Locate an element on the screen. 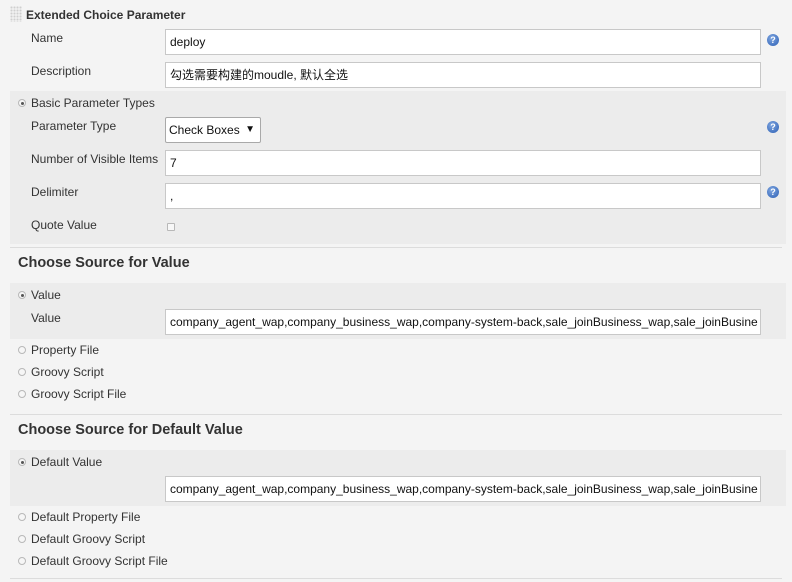 This screenshot has width=792, height=582. groovy-script-radio is located at coordinates (22, 372).